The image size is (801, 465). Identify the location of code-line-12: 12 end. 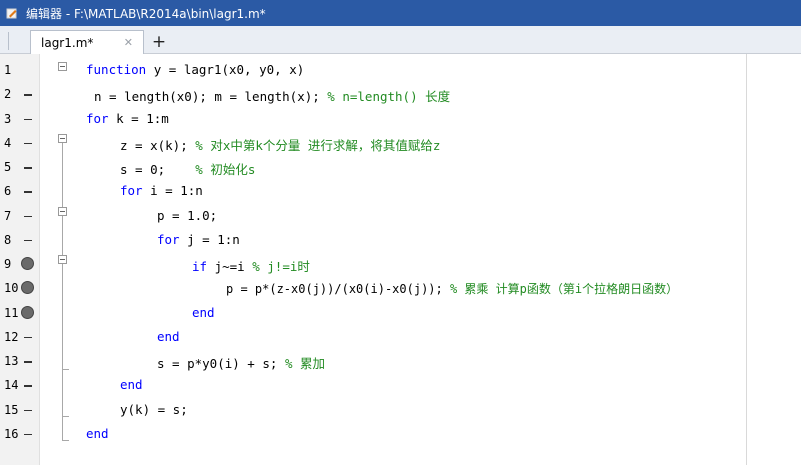
(400, 337).